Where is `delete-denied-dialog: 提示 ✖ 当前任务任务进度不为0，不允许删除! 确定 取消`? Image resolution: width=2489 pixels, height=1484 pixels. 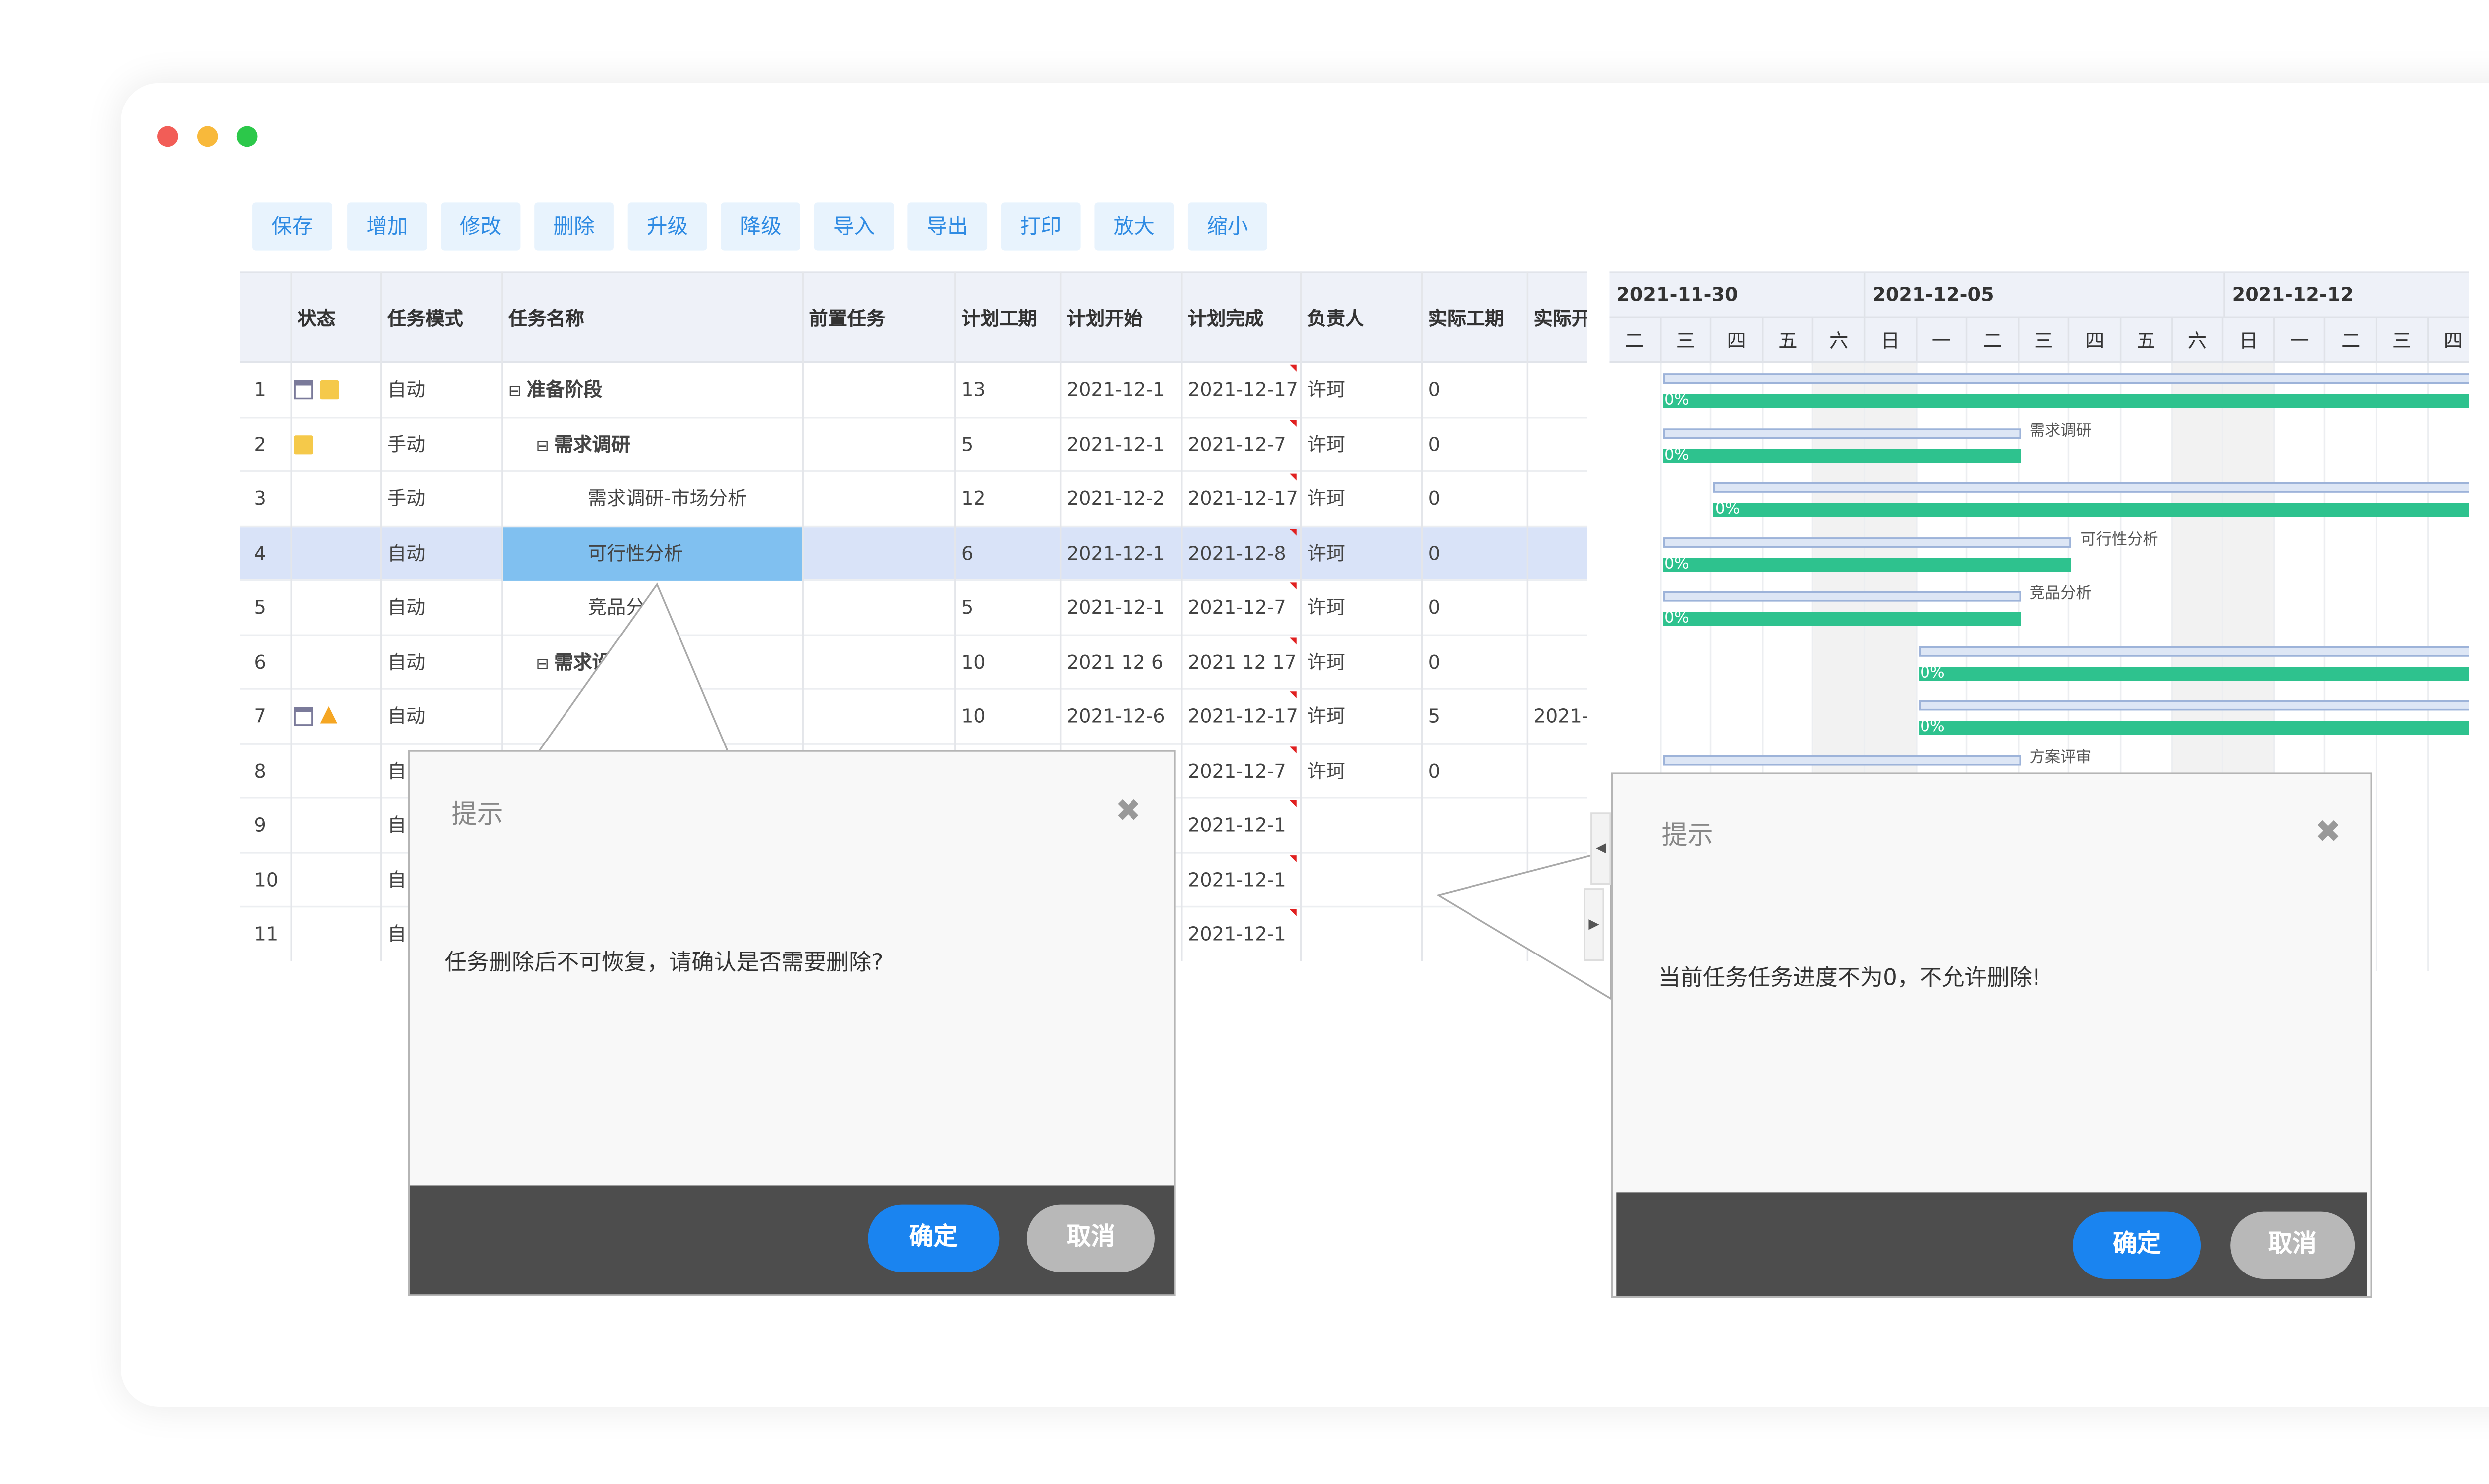 delete-denied-dialog: 提示 ✖ 当前任务任务进度不为0，不允许删除! 确定 取消 is located at coordinates (1991, 1035).